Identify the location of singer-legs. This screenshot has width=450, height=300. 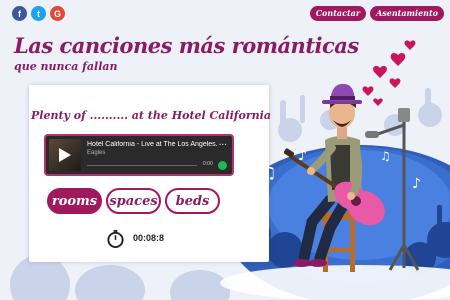
(322, 230).